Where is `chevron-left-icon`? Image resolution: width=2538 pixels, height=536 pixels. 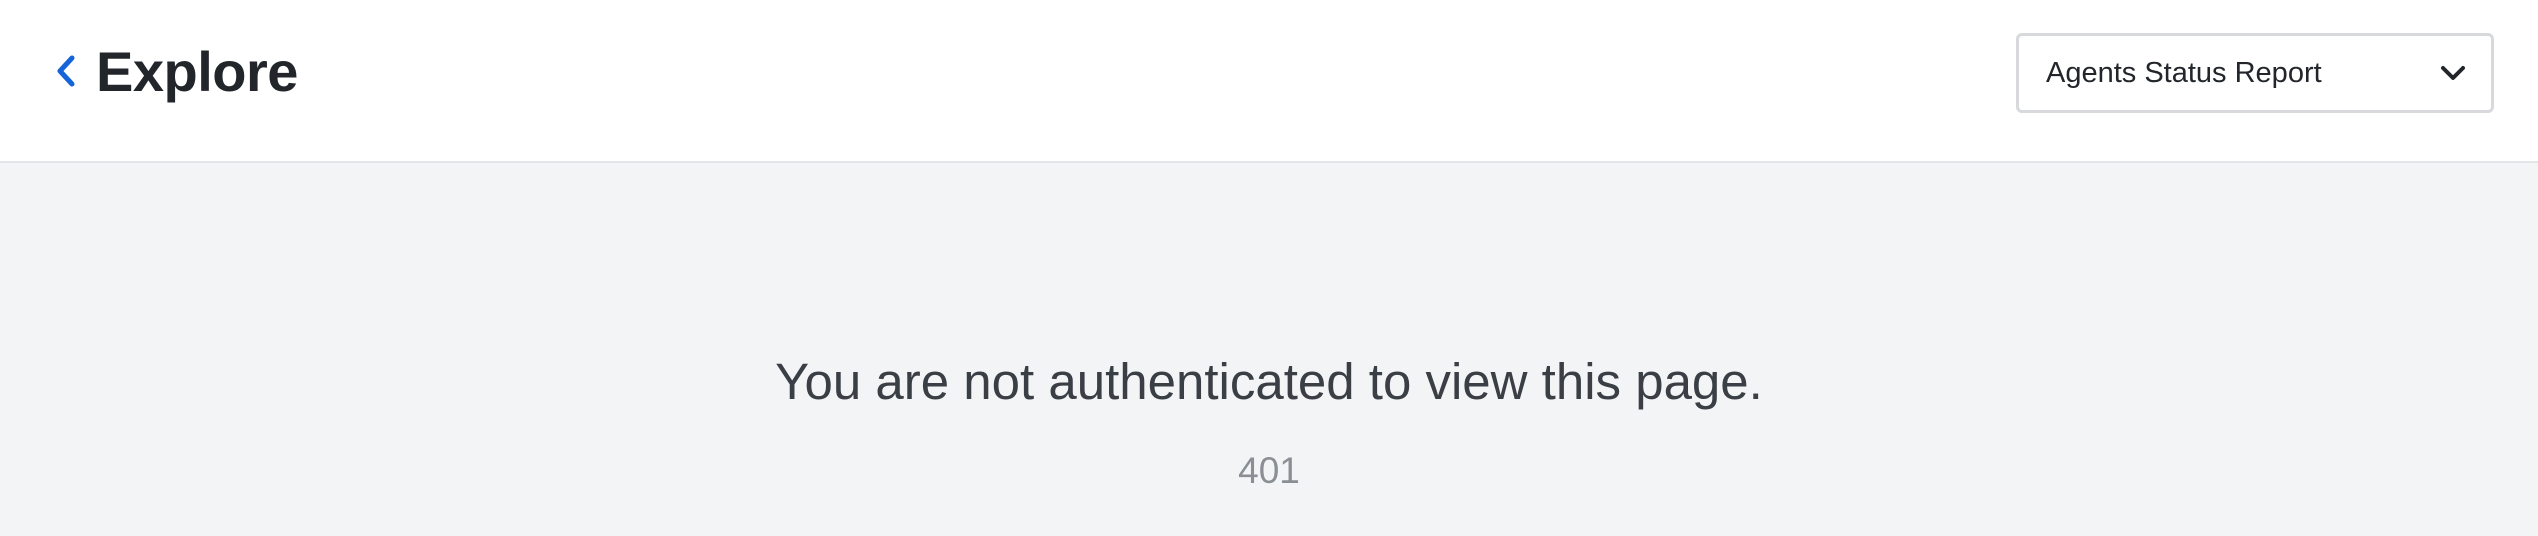 chevron-left-icon is located at coordinates (66, 71).